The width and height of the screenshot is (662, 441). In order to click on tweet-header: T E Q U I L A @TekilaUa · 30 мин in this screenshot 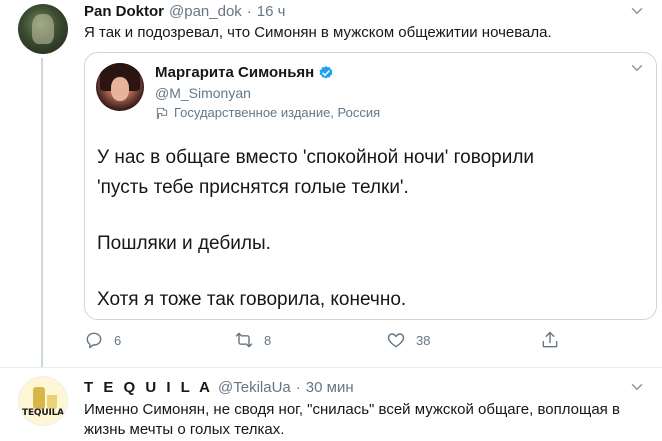, I will do `click(219, 387)`.